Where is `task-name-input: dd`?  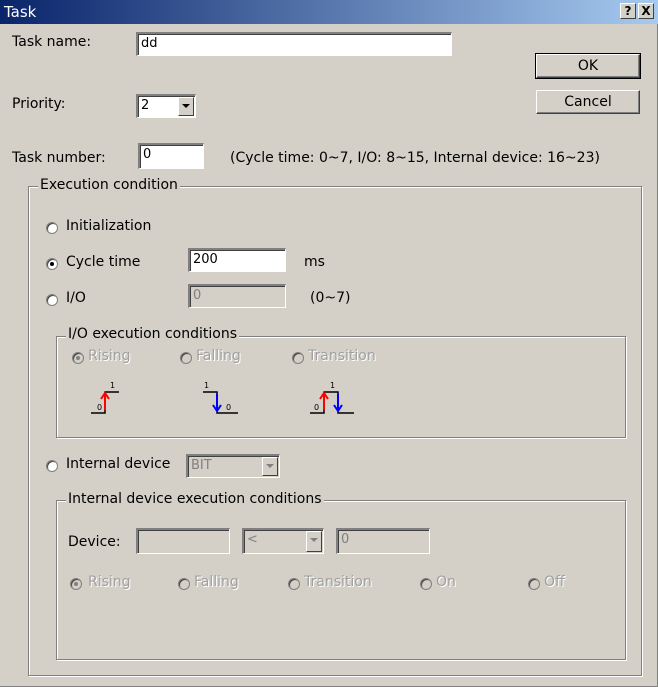
task-name-input: dd is located at coordinates (294, 44).